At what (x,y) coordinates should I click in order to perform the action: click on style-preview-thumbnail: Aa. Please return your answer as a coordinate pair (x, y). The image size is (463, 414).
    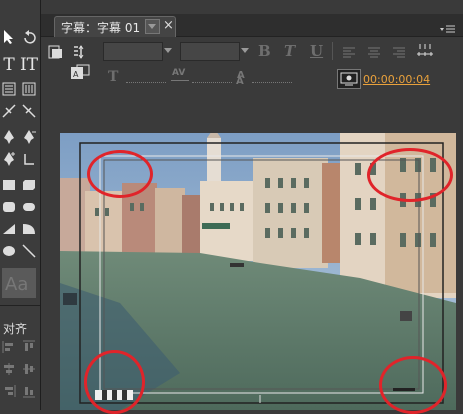
    Looking at the image, I should click on (19, 283).